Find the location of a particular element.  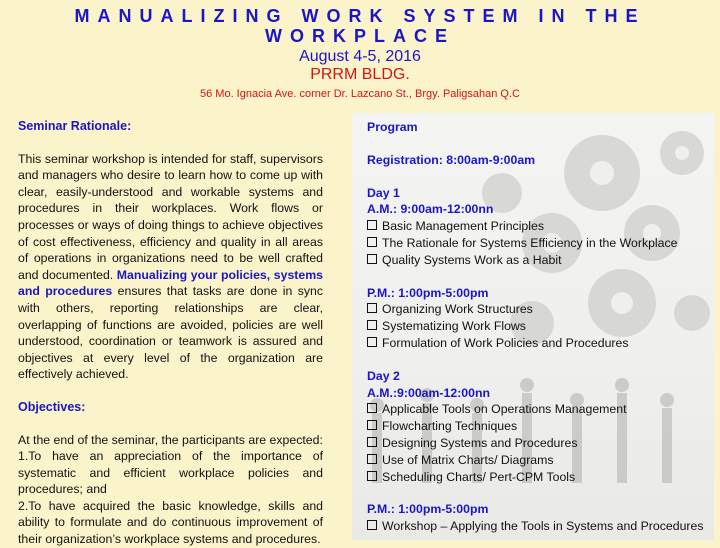

program-heading: Program is located at coordinates (392, 127).